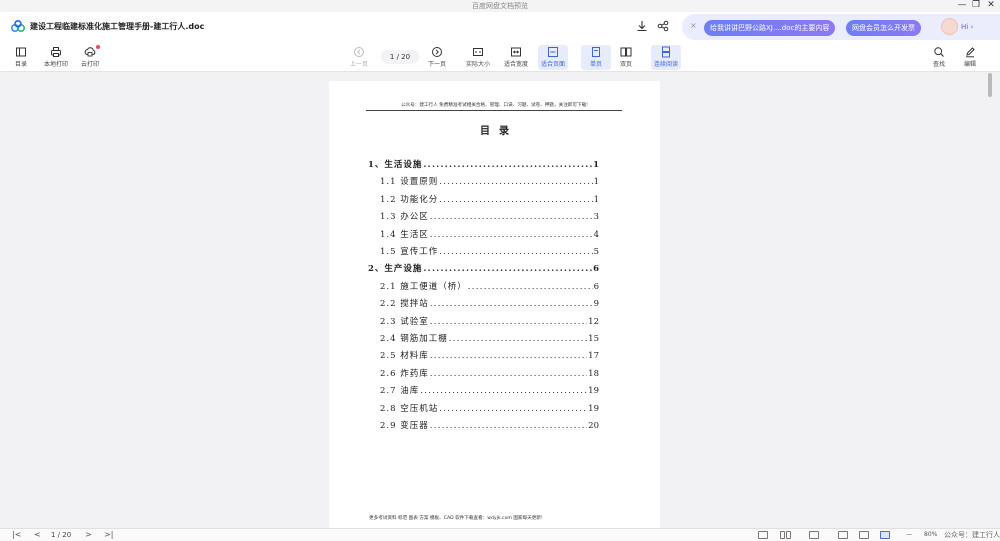 Image resolution: width=1000 pixels, height=541 pixels. What do you see at coordinates (37, 534) in the screenshot?
I see `prev-page-icon: <` at bounding box center [37, 534].